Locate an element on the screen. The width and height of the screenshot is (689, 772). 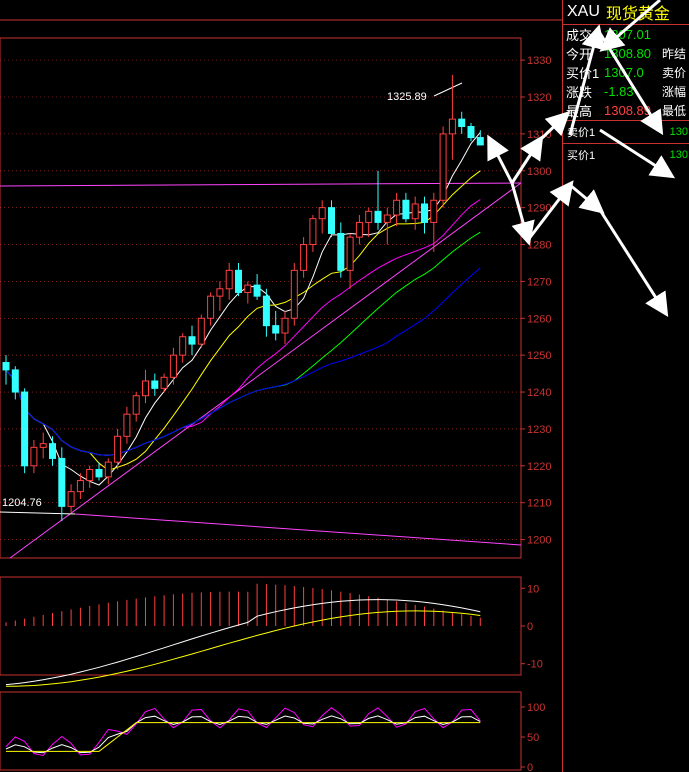
quote-row-last: 成交 1307.01 is located at coordinates (626, 34).